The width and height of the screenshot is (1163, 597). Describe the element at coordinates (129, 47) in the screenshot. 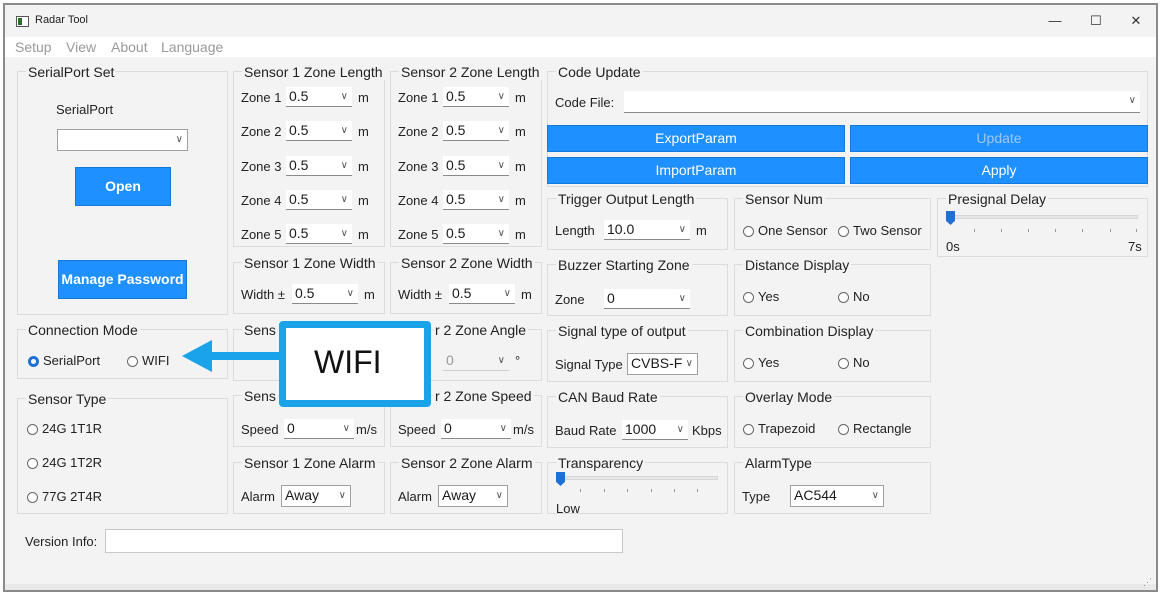

I see `menu-about: About` at that location.